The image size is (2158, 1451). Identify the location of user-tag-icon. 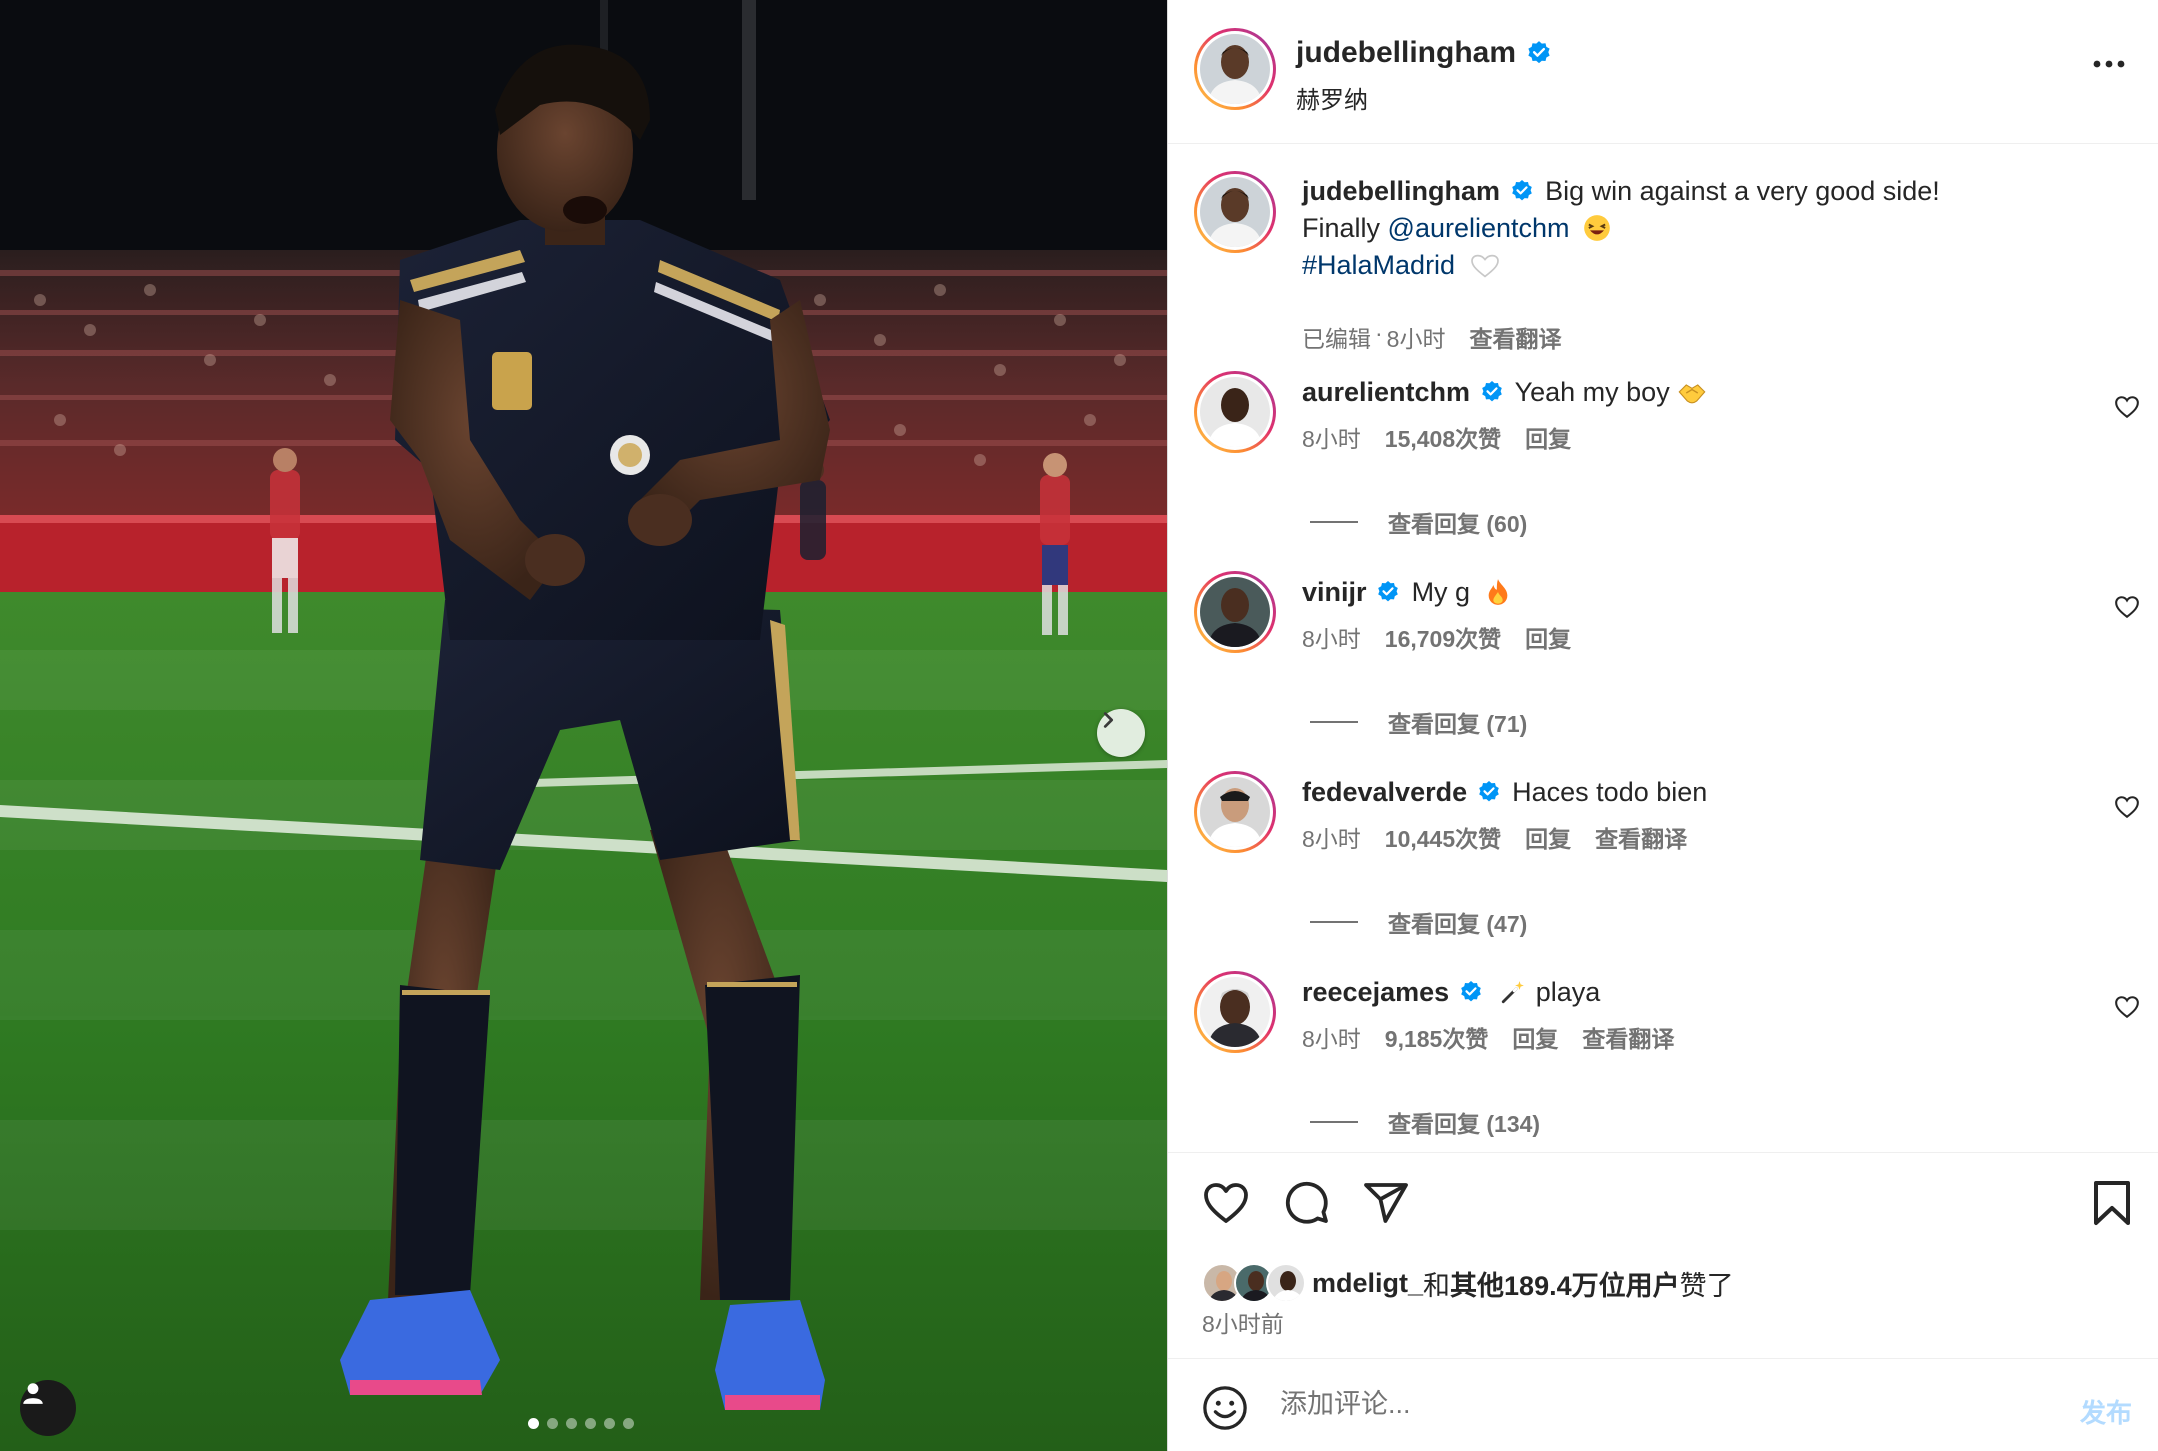
(33, 1393).